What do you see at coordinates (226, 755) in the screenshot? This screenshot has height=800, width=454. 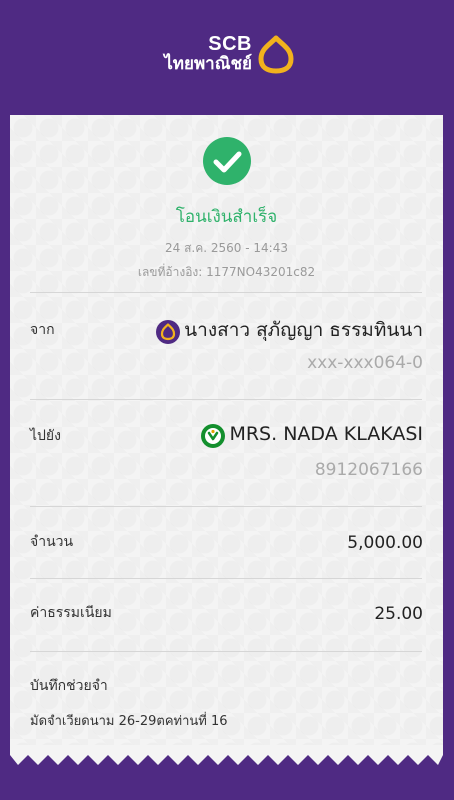 I see `slip-torn-edge` at bounding box center [226, 755].